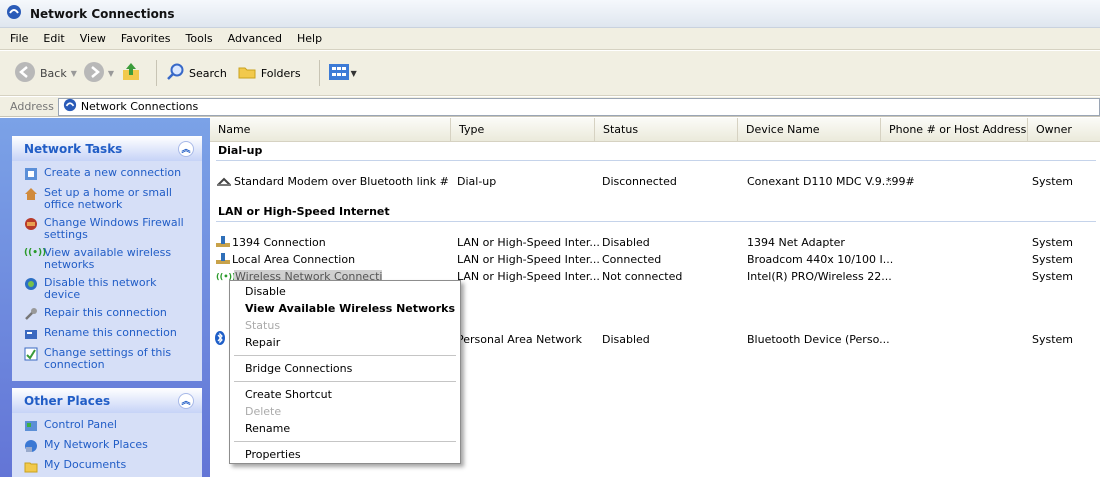 This screenshot has width=1100, height=477. I want to click on place-label: My Documents, so click(85, 464).